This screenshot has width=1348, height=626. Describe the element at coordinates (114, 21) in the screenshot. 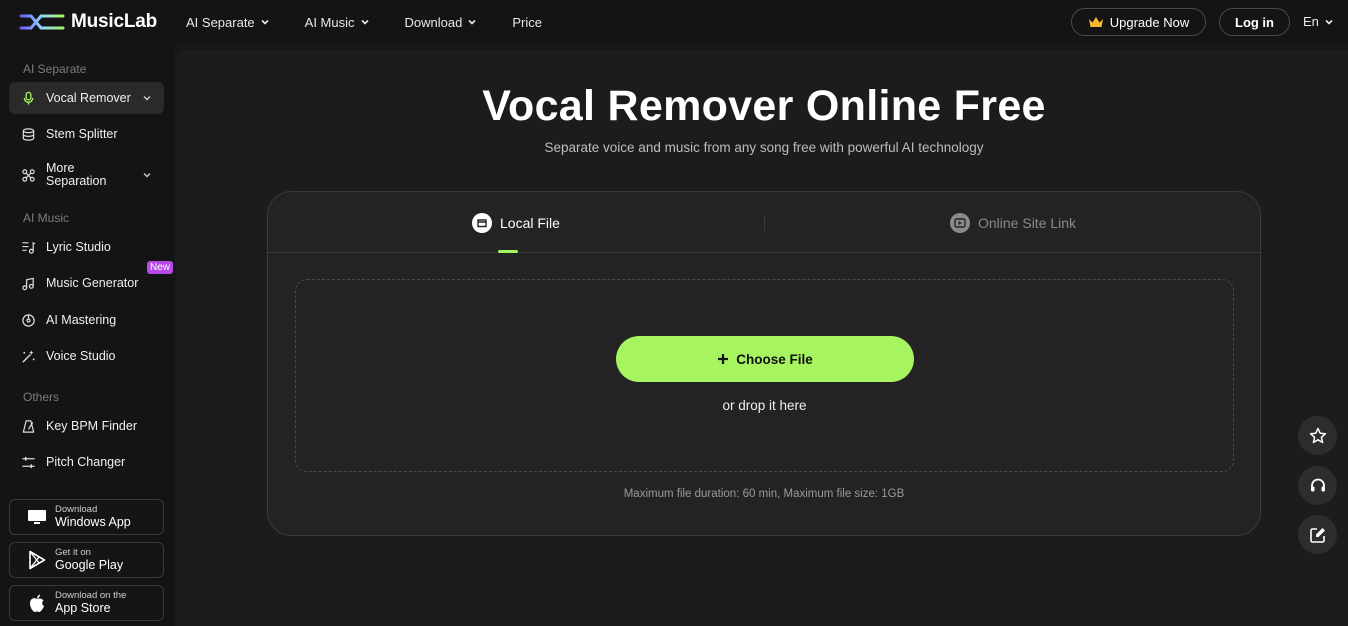

I see `brand-name: MusicLab` at that location.